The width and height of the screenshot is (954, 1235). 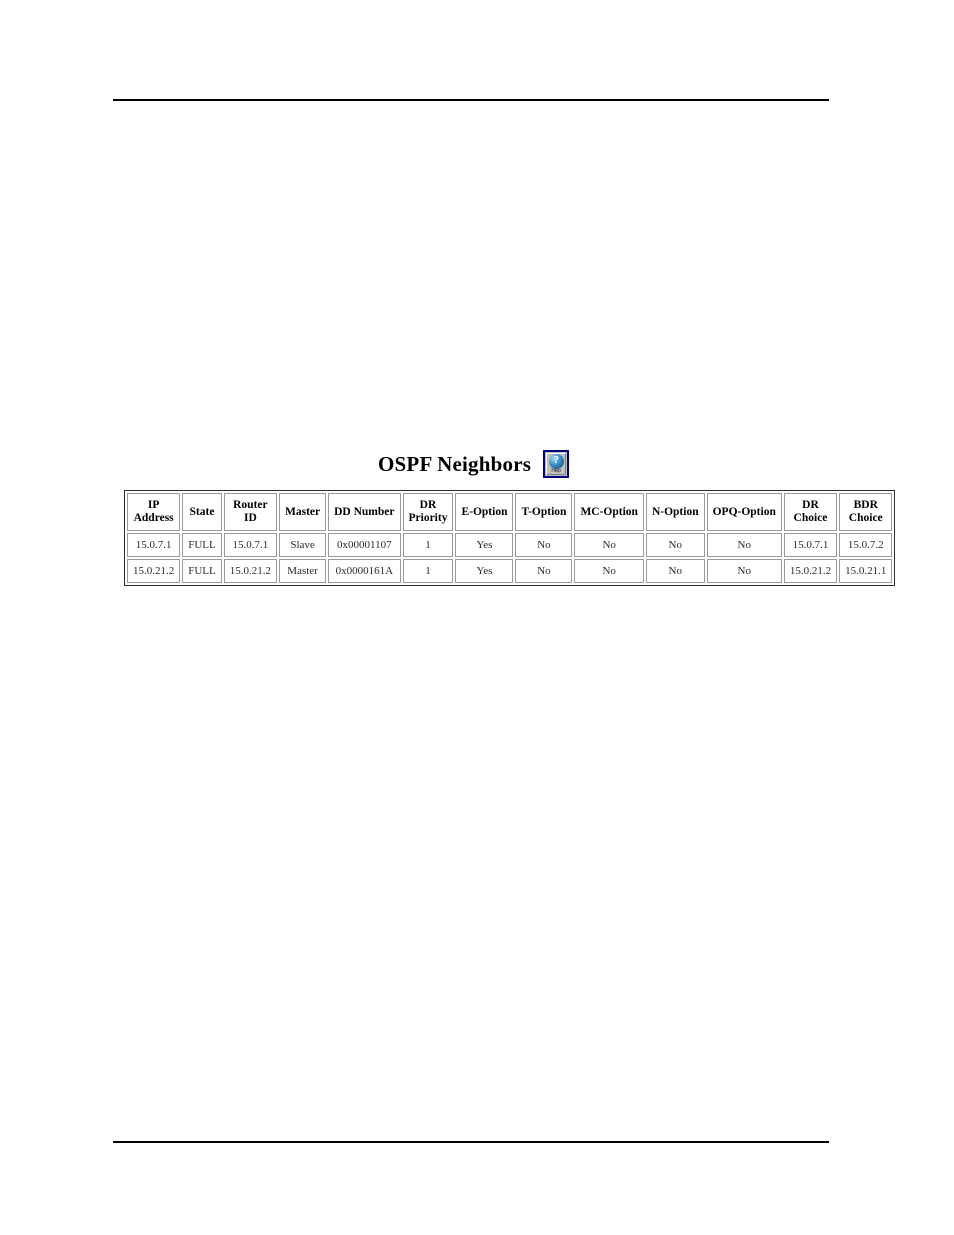 I want to click on column-header-bdr-choice: BDR Choice, so click(x=866, y=512).